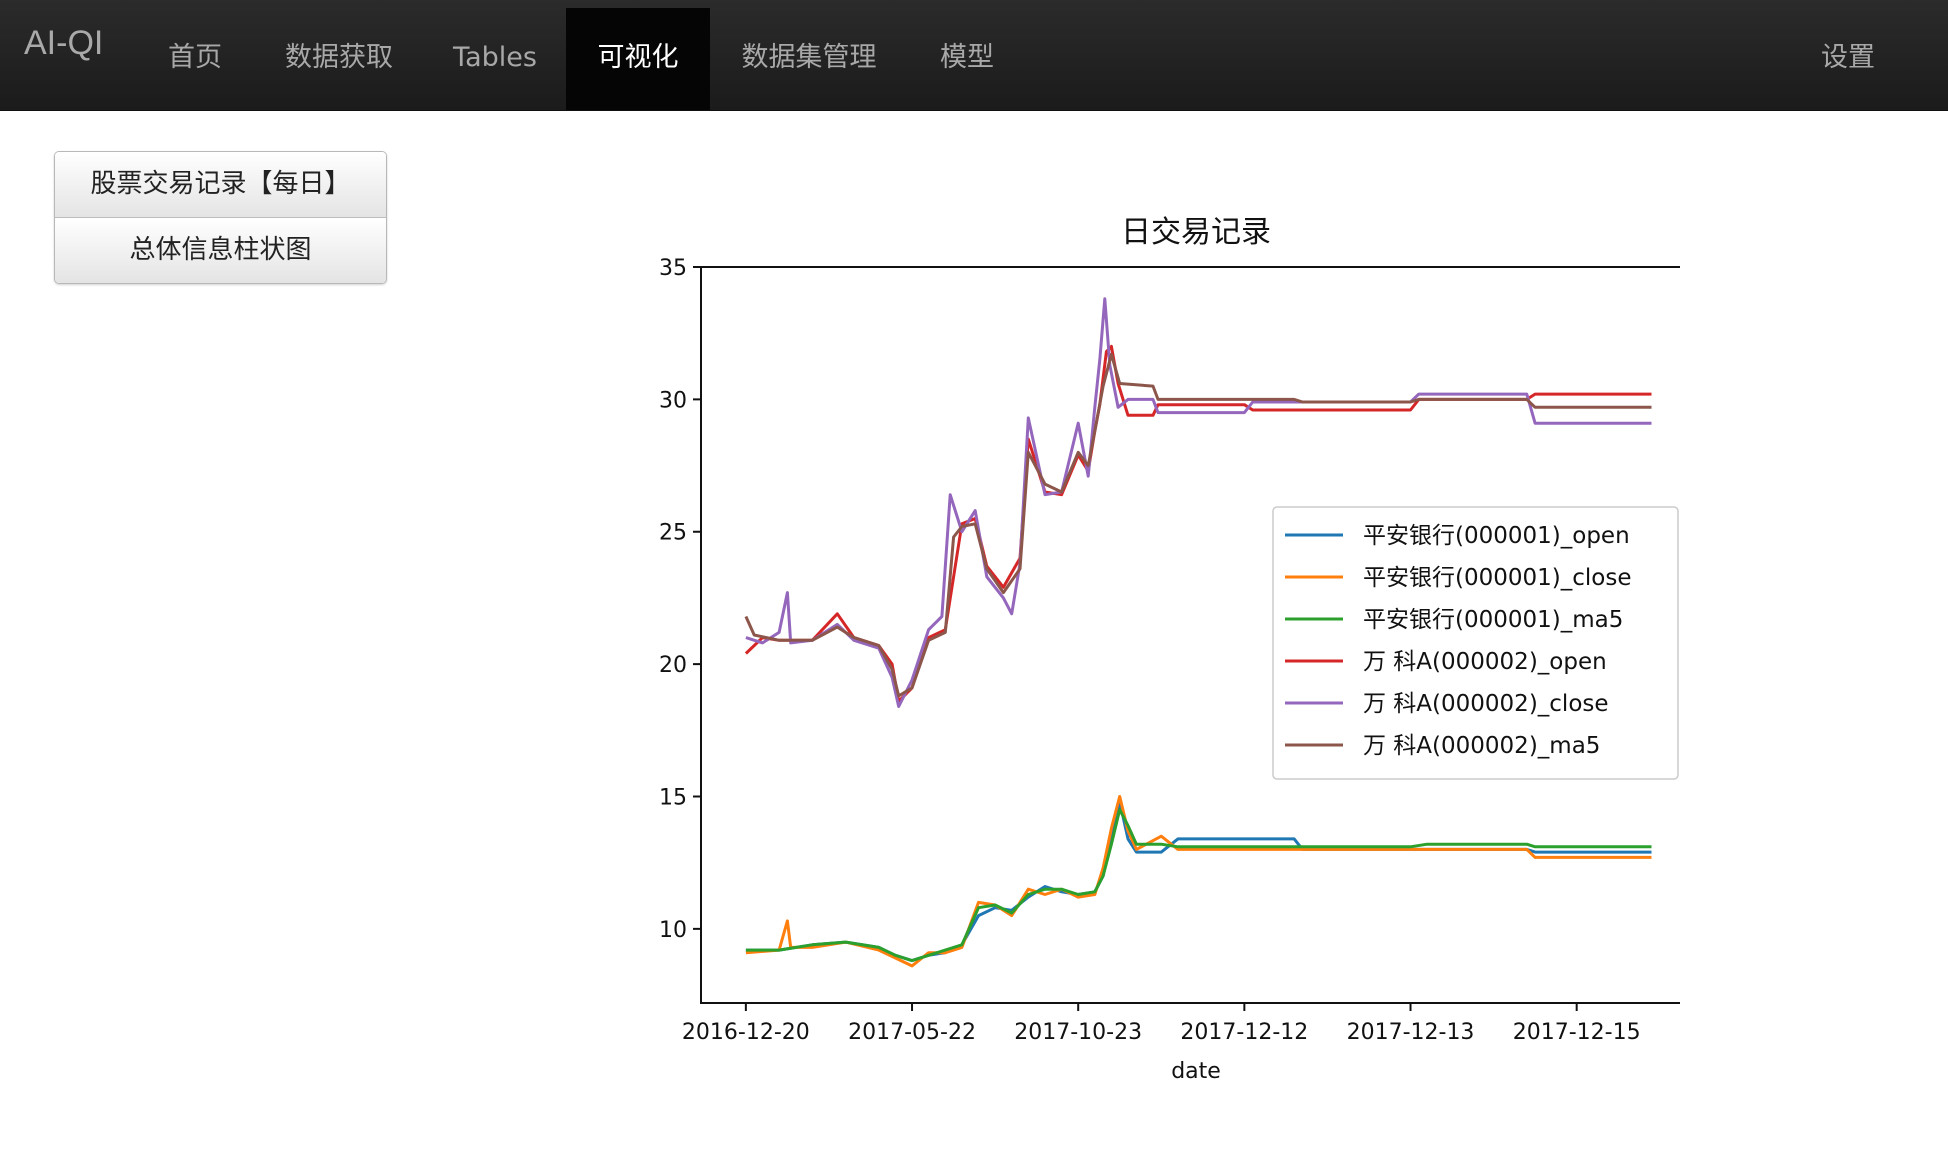  What do you see at coordinates (912, 1032) in the screenshot?
I see `x-tick-label: 2017-05-22` at bounding box center [912, 1032].